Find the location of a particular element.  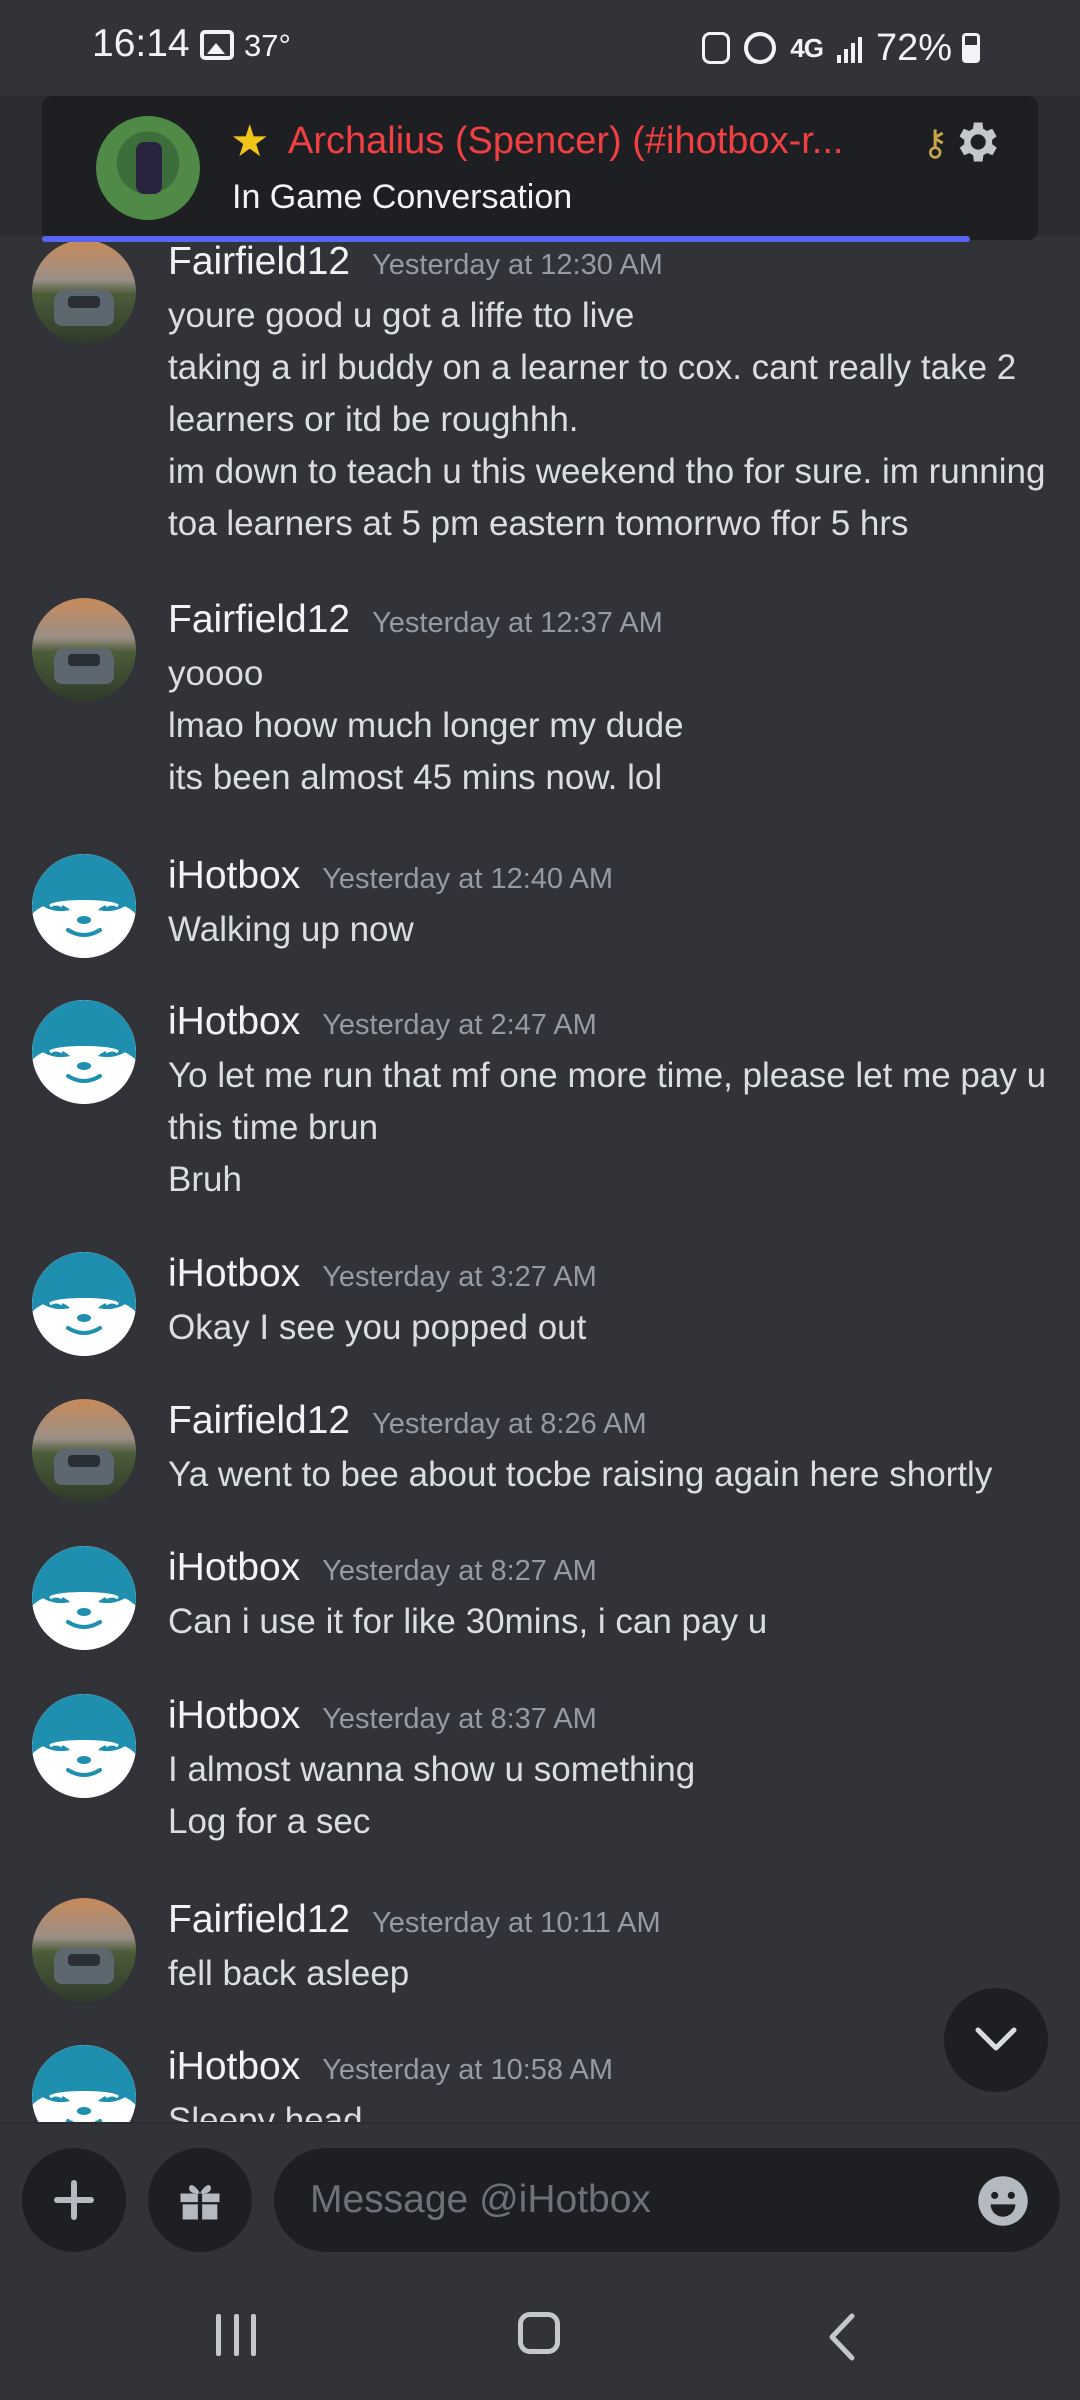

star-icon: ★ is located at coordinates (250, 141).